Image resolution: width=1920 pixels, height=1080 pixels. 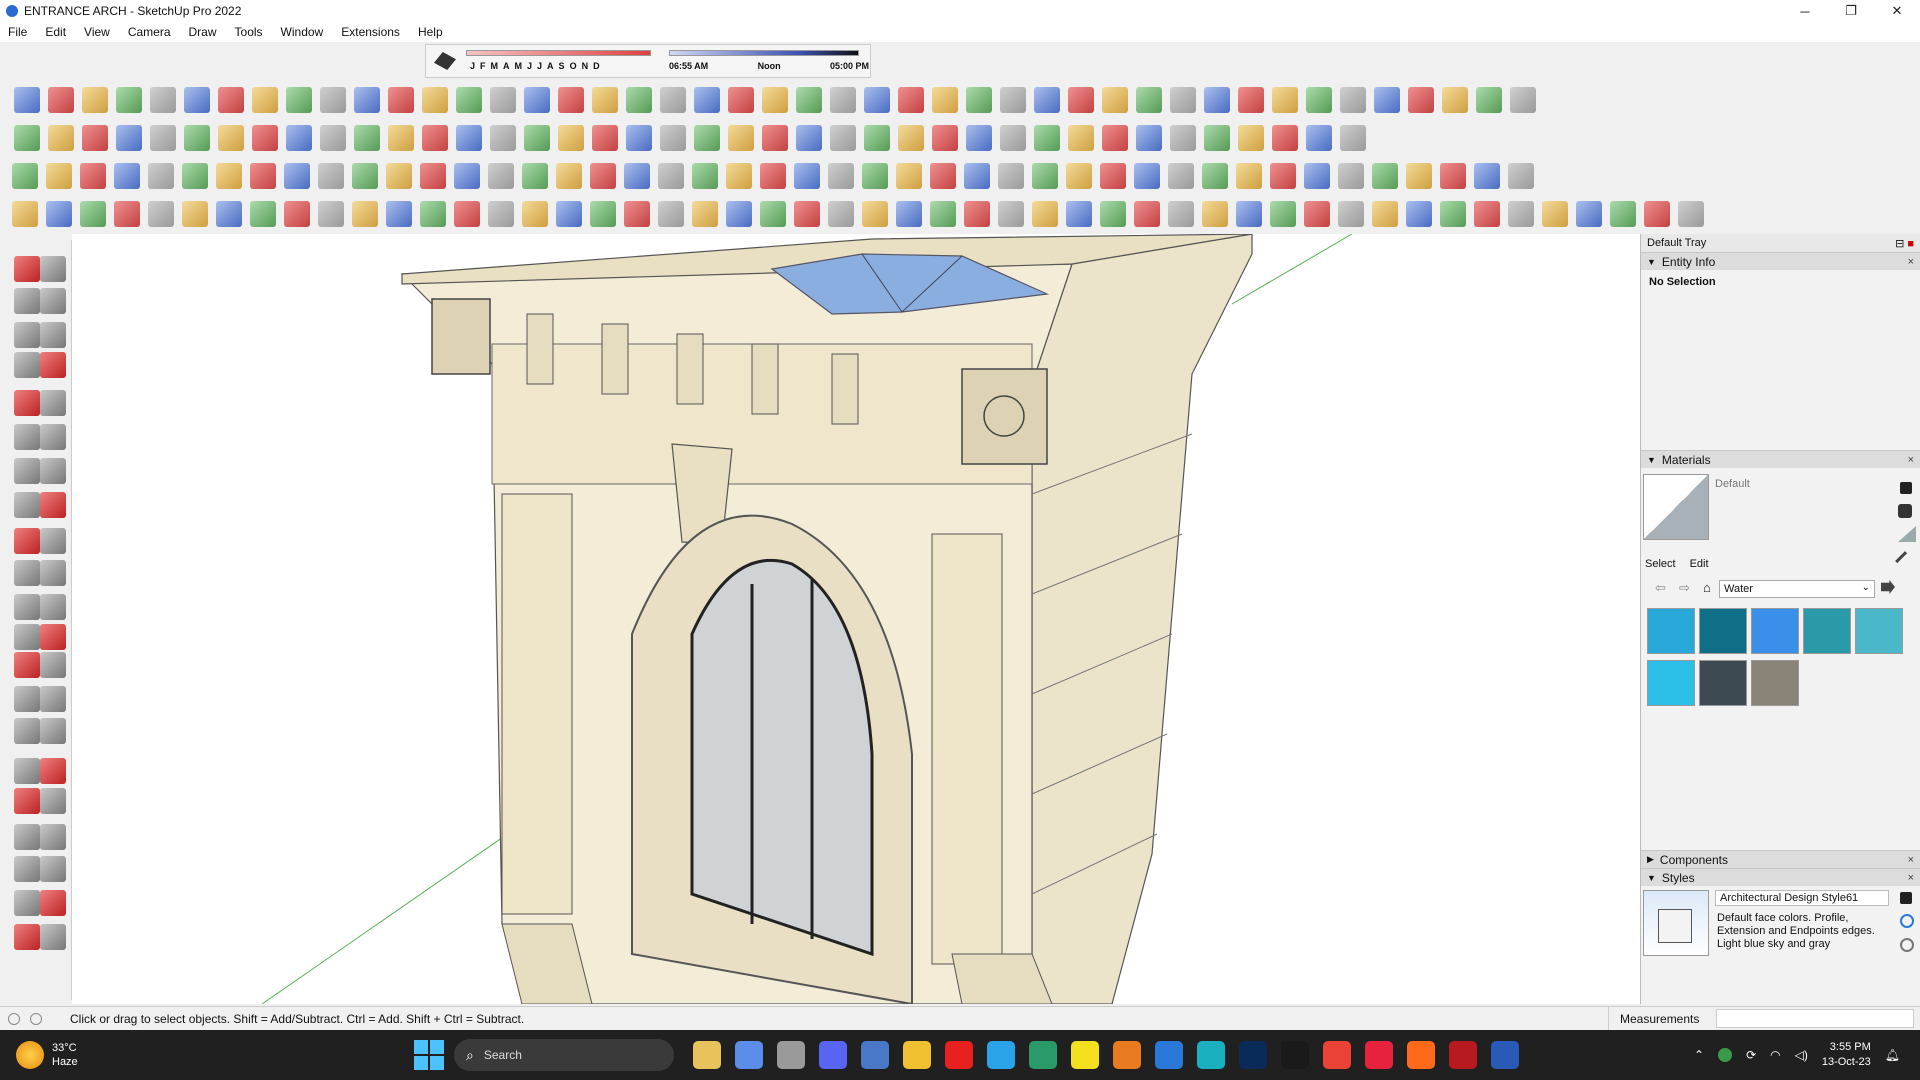 I want to click on wifi-icon: ◠, so click(x=1775, y=1055).